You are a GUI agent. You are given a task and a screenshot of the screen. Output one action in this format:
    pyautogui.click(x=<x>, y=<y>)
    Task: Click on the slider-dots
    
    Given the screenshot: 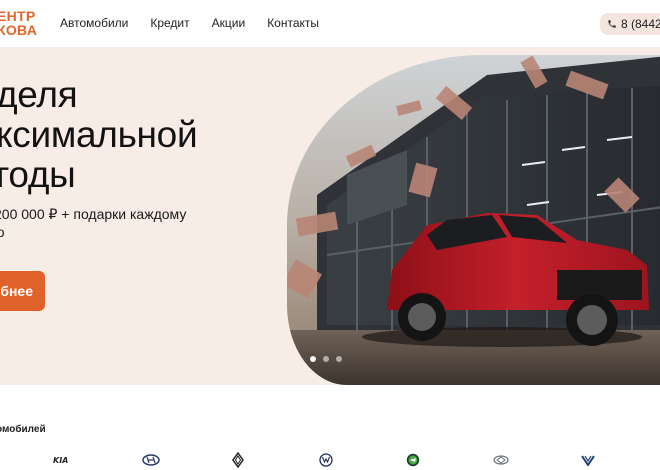 What is the action you would take?
    pyautogui.click(x=326, y=359)
    